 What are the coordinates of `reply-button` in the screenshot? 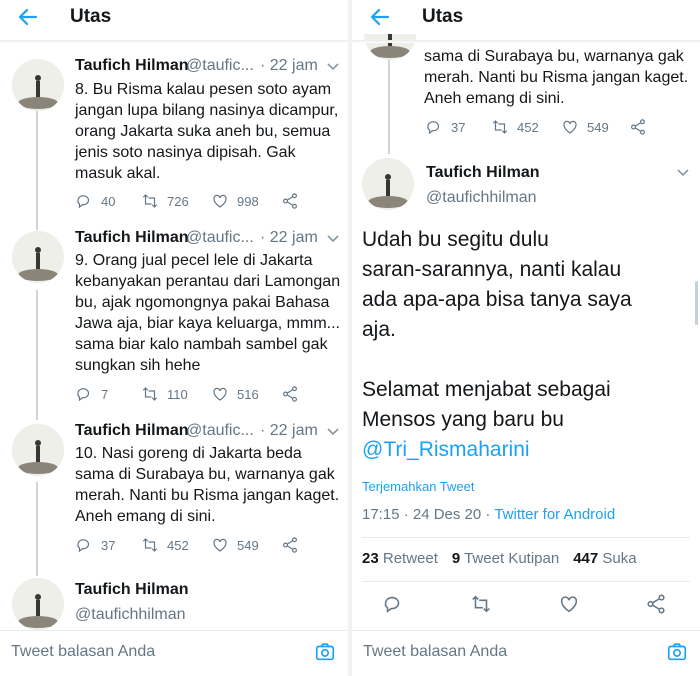 It's located at (394, 605).